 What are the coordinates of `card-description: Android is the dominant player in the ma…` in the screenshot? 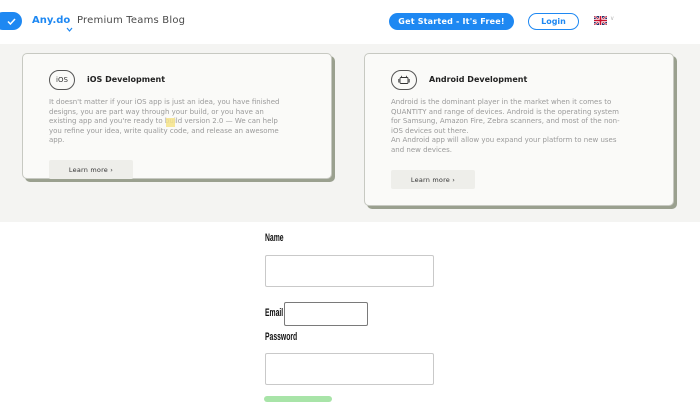 It's located at (505, 127).